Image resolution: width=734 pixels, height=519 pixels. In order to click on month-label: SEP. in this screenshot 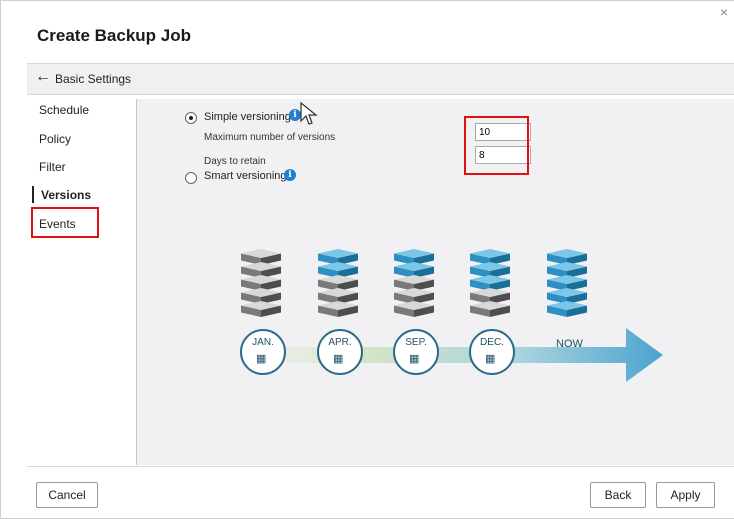, I will do `click(416, 342)`.